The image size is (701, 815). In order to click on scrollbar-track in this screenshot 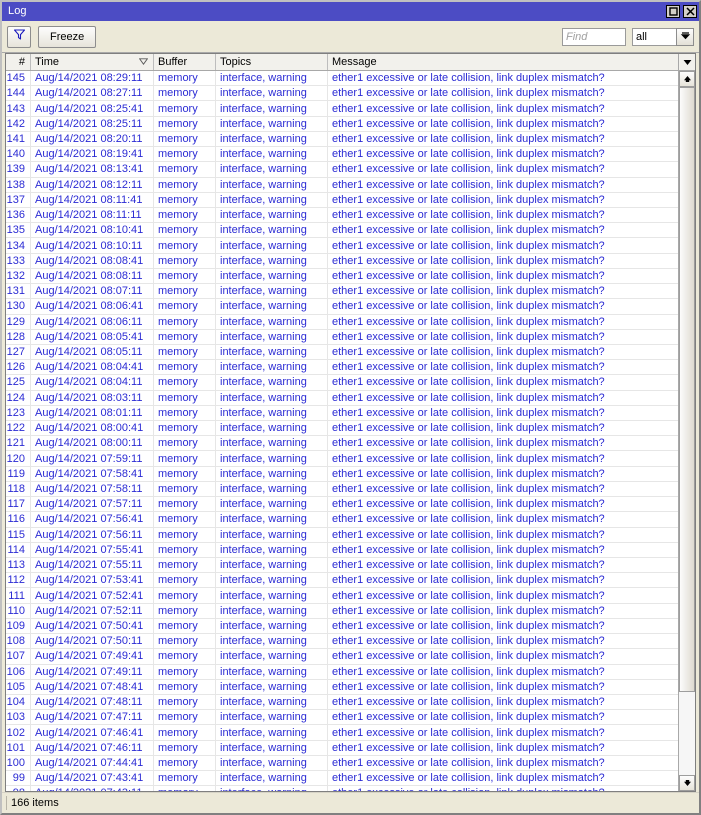, I will do `click(687, 431)`.